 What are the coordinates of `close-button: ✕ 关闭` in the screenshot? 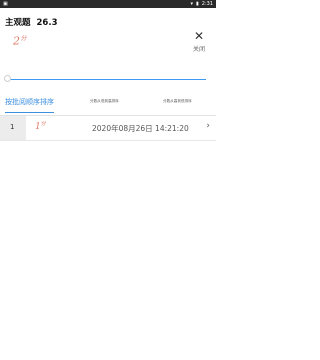 It's located at (199, 41).